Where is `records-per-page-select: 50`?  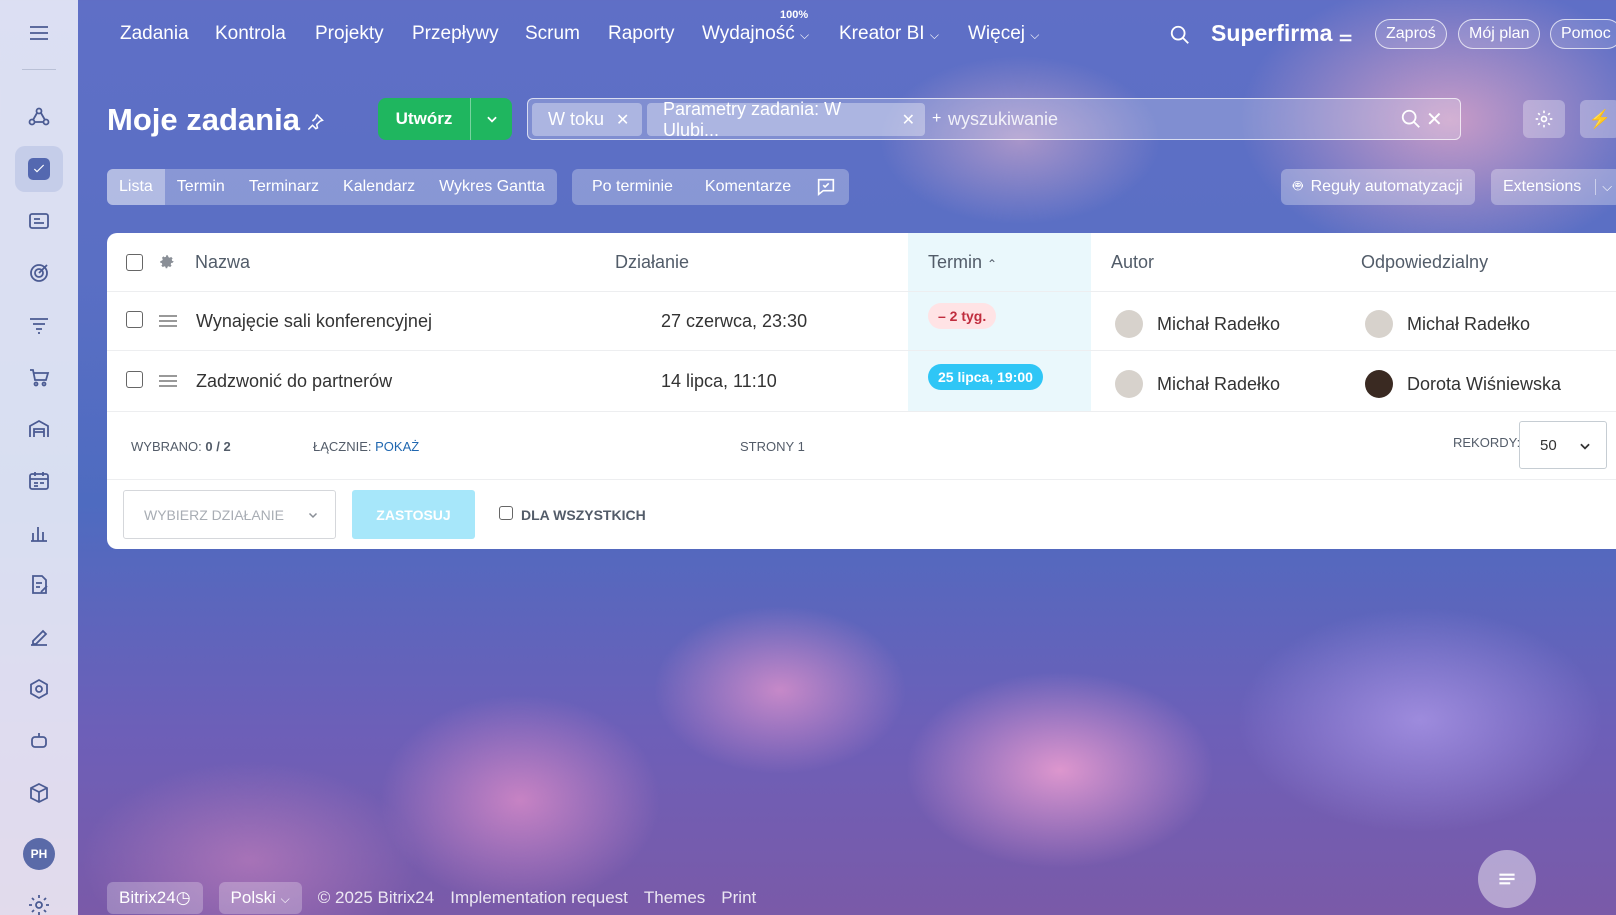 records-per-page-select: 50 is located at coordinates (1563, 445).